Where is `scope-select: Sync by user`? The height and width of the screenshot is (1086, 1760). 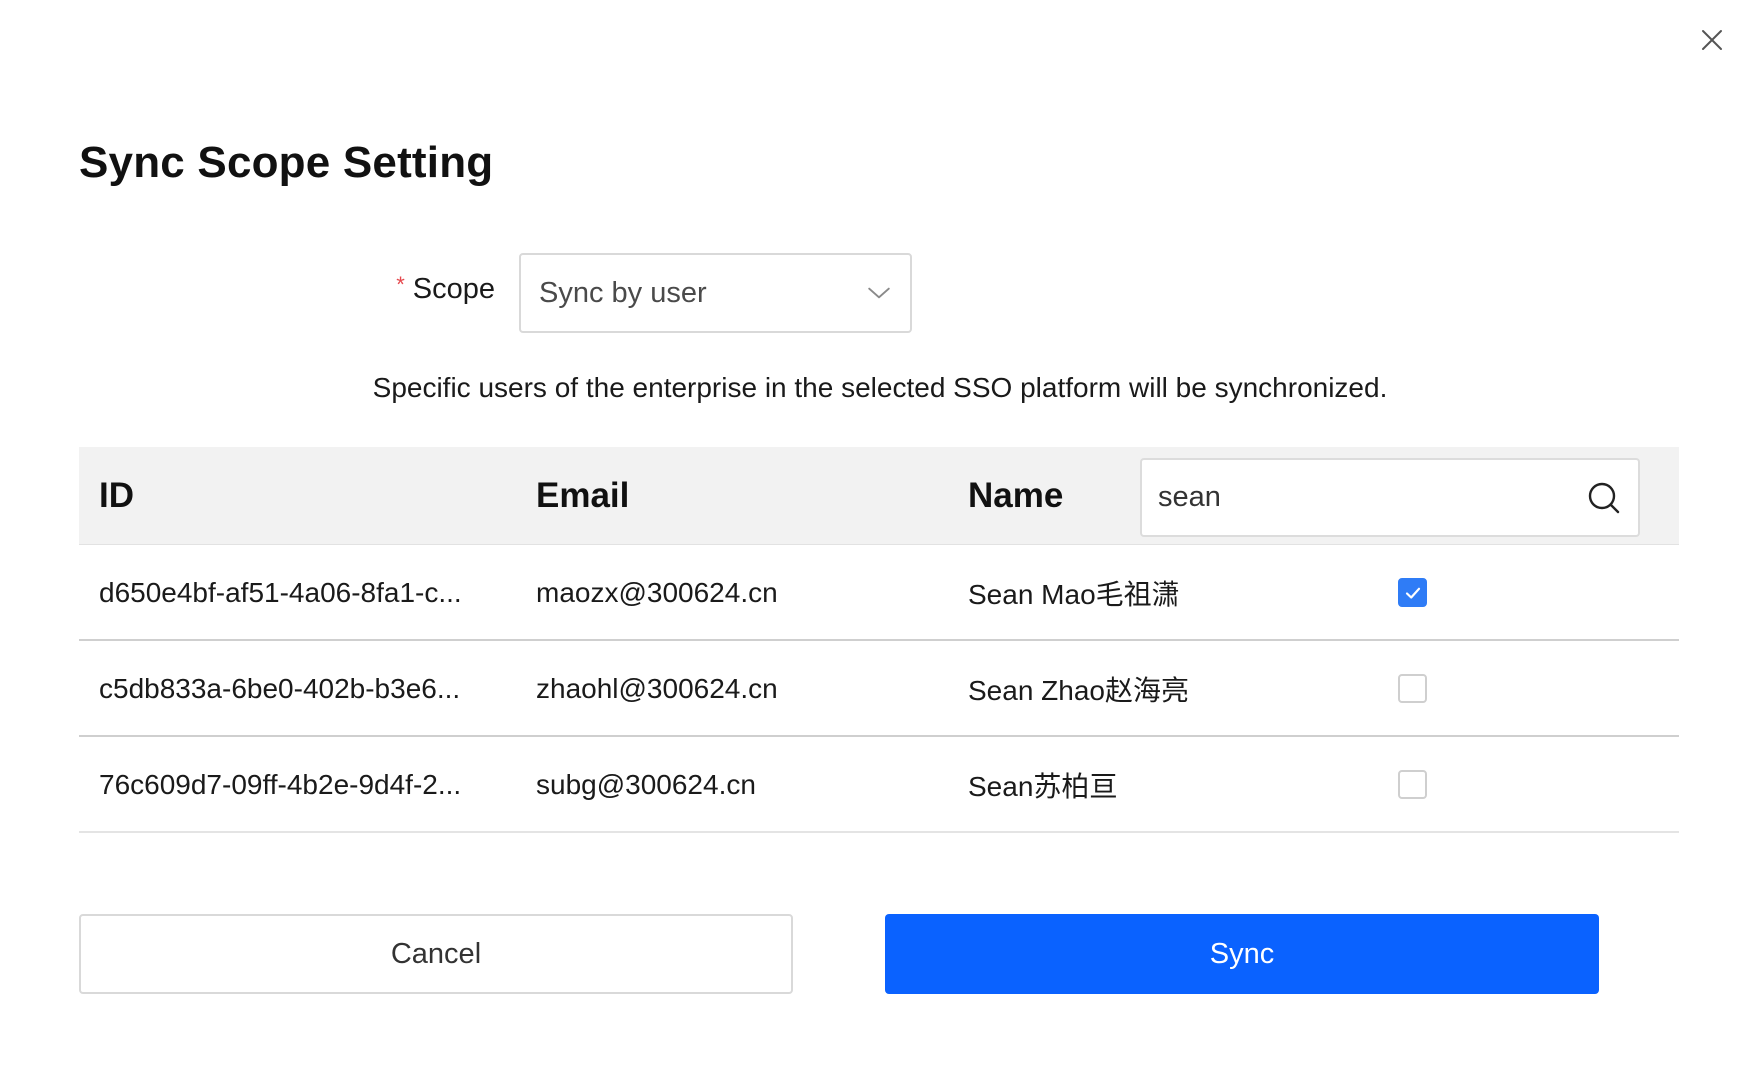
scope-select: Sync by user is located at coordinates (715, 293).